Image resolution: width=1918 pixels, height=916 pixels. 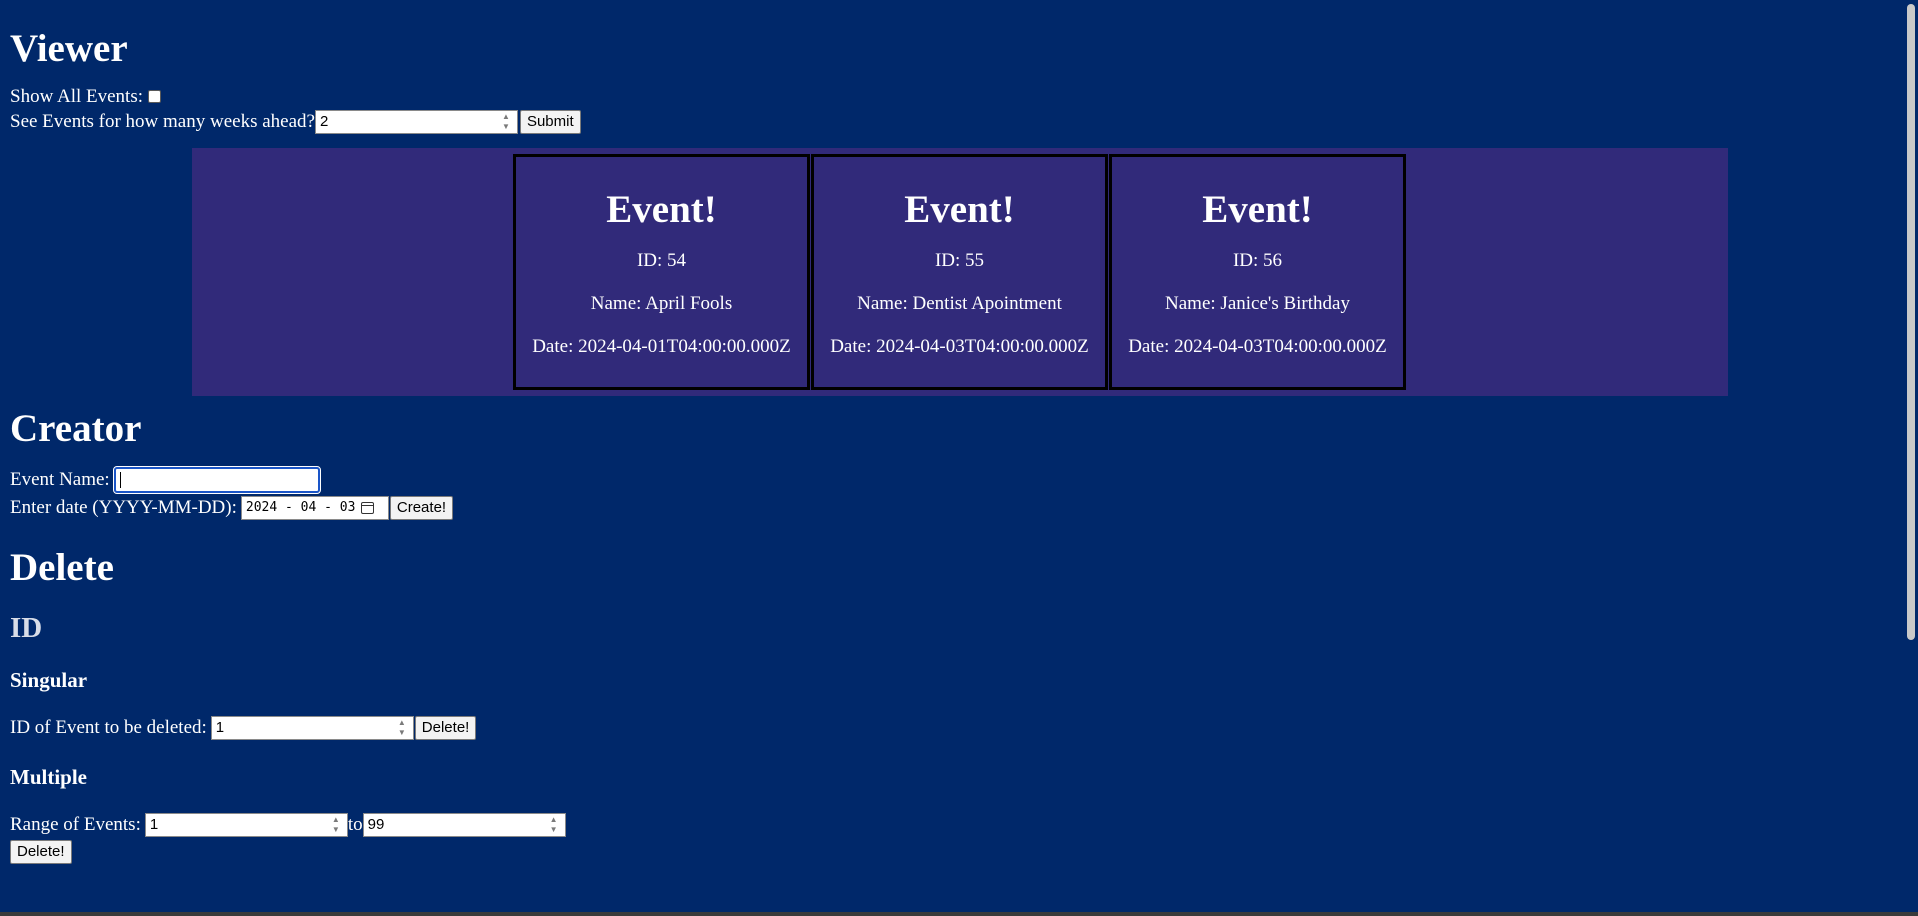 I want to click on submit-button: Submit, so click(x=550, y=121).